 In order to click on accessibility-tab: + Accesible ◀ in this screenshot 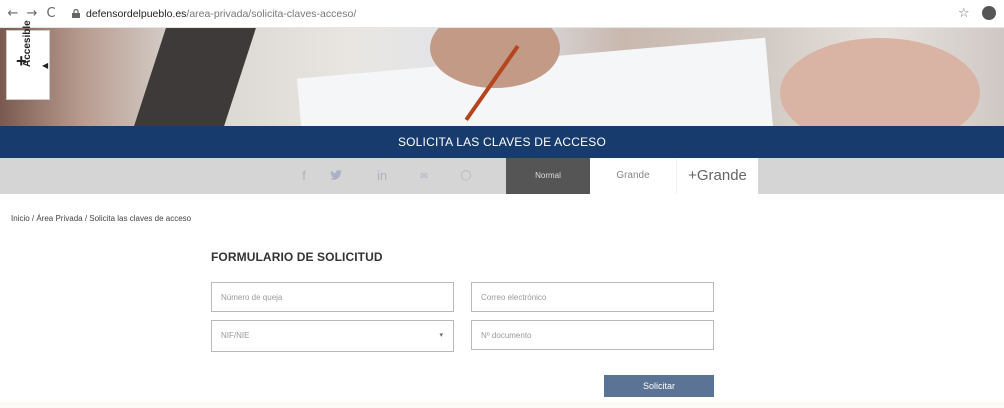, I will do `click(28, 60)`.